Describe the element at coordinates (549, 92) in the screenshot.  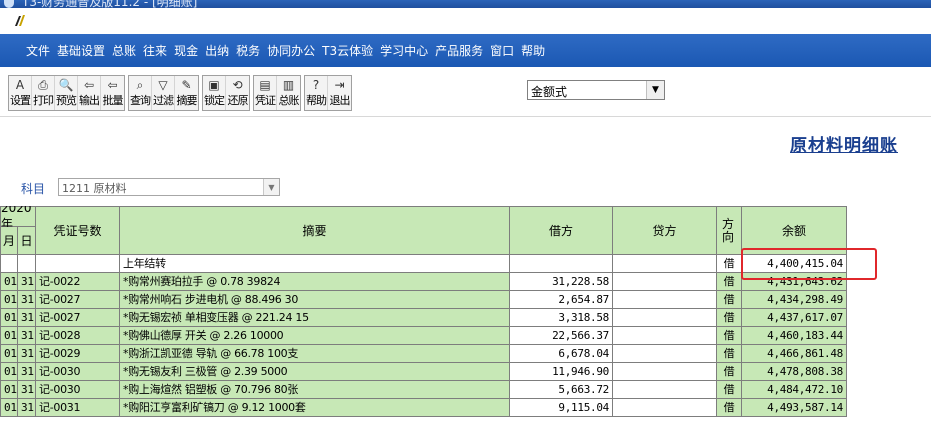
I see `format-select-value: 金额式` at that location.